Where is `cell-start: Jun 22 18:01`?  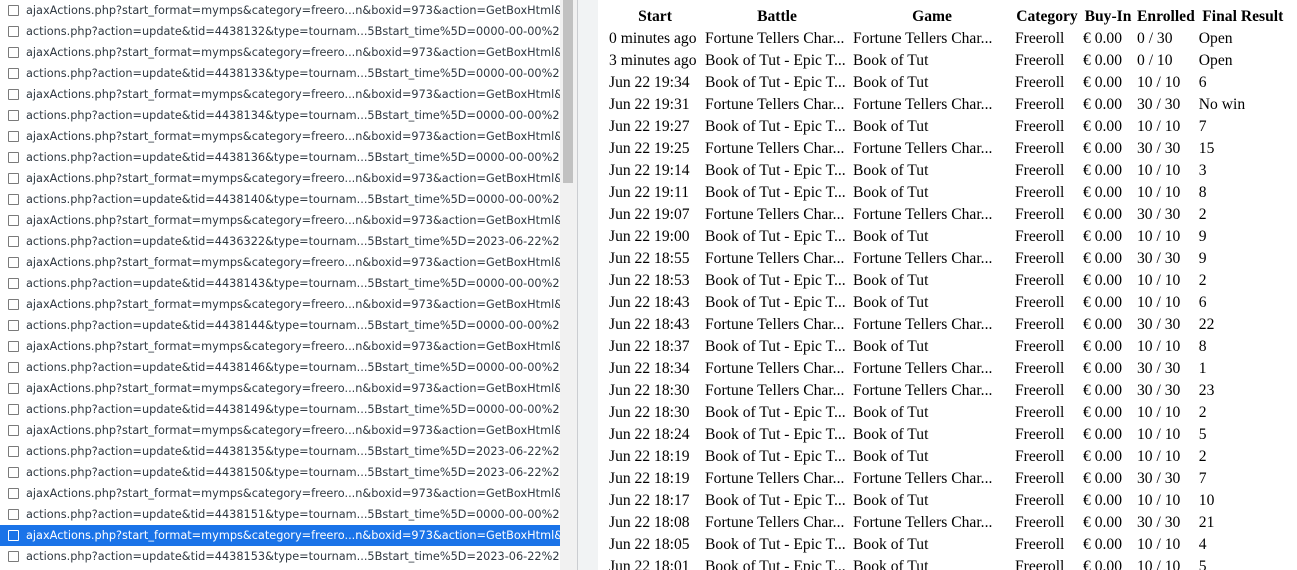 cell-start: Jun 22 18:01 is located at coordinates (649, 564).